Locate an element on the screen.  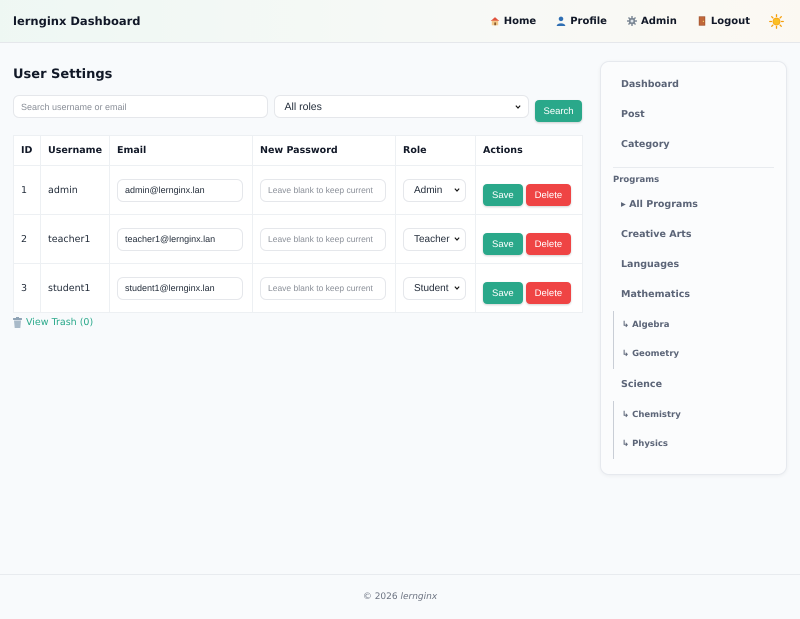
column-header: Actions is located at coordinates (529, 151).